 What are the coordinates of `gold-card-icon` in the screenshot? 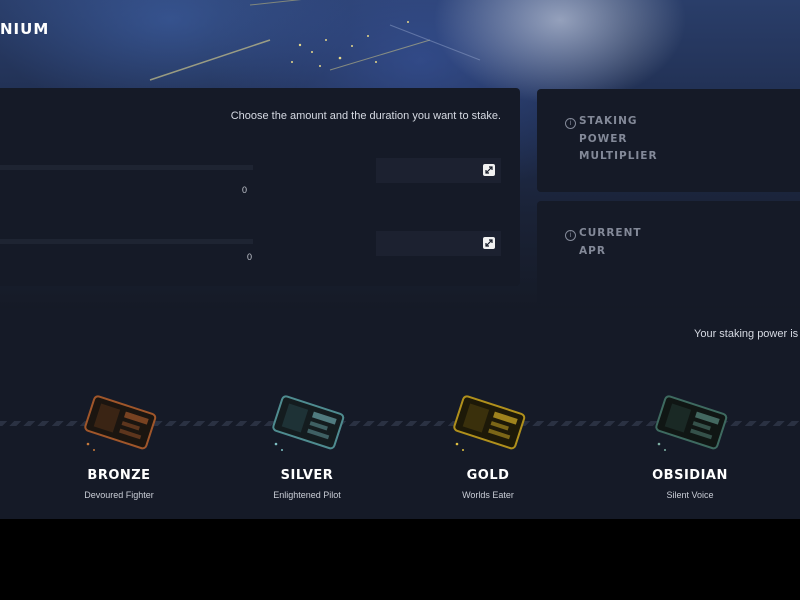 It's located at (489, 423).